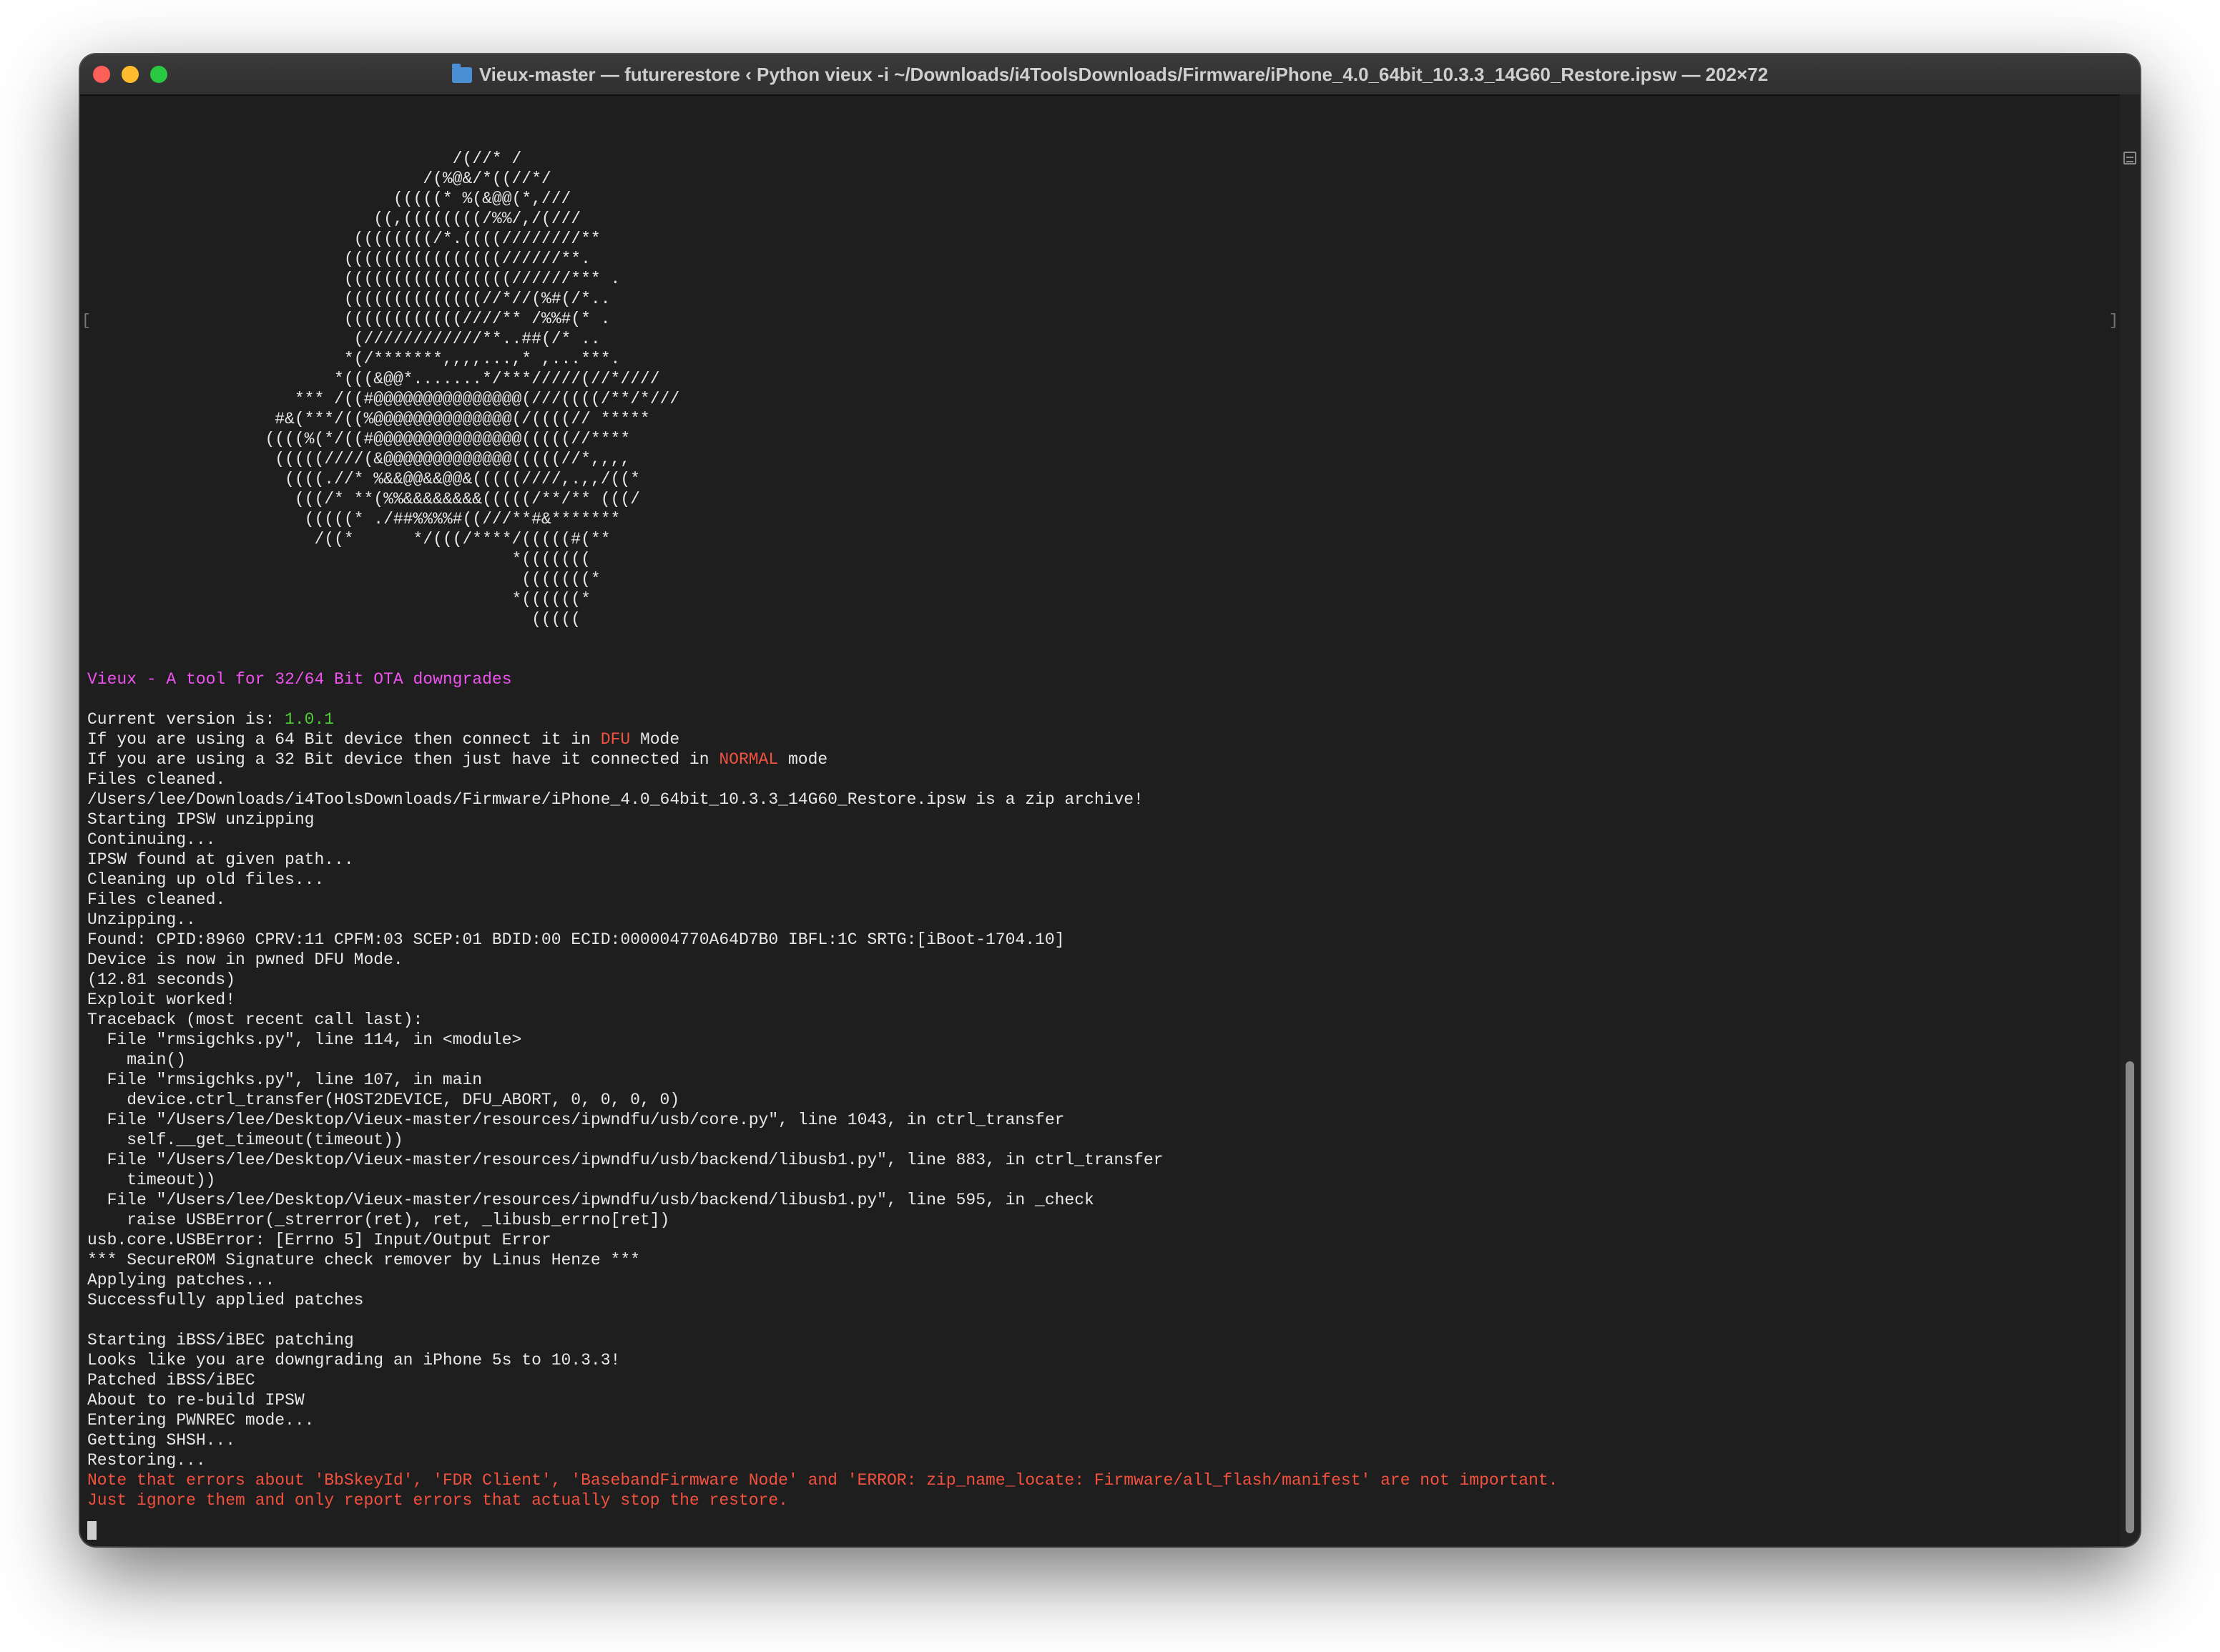 The image size is (2220, 1652). What do you see at coordinates (344, 239) in the screenshot?
I see `ascii-art-line: ((((((((/*.((((////////**` at bounding box center [344, 239].